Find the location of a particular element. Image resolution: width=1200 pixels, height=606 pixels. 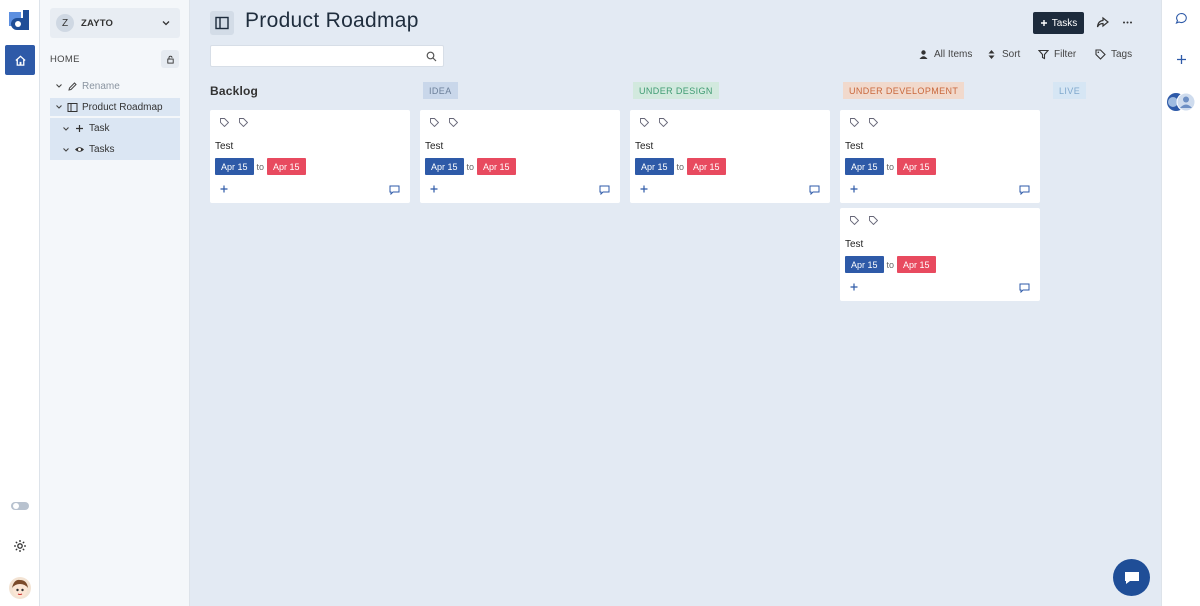

lock-icon is located at coordinates (170, 59).